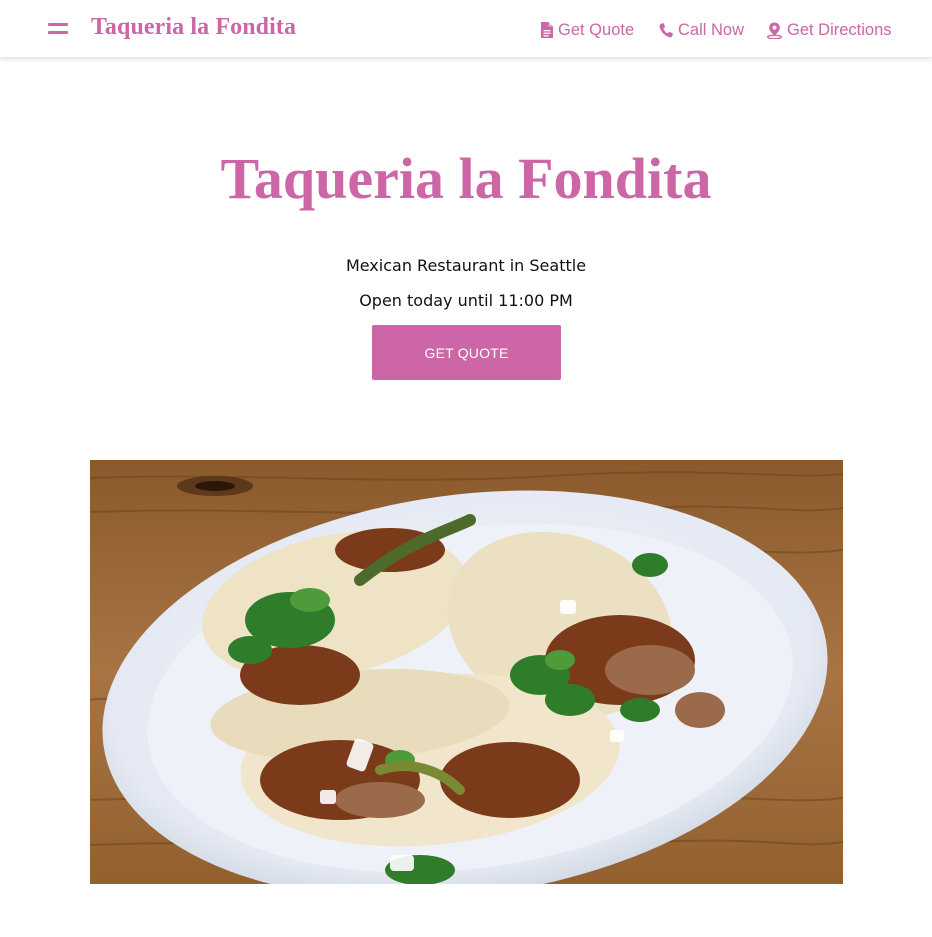 The height and width of the screenshot is (937, 932). Describe the element at coordinates (547, 30) in the screenshot. I see `document-icon` at that location.